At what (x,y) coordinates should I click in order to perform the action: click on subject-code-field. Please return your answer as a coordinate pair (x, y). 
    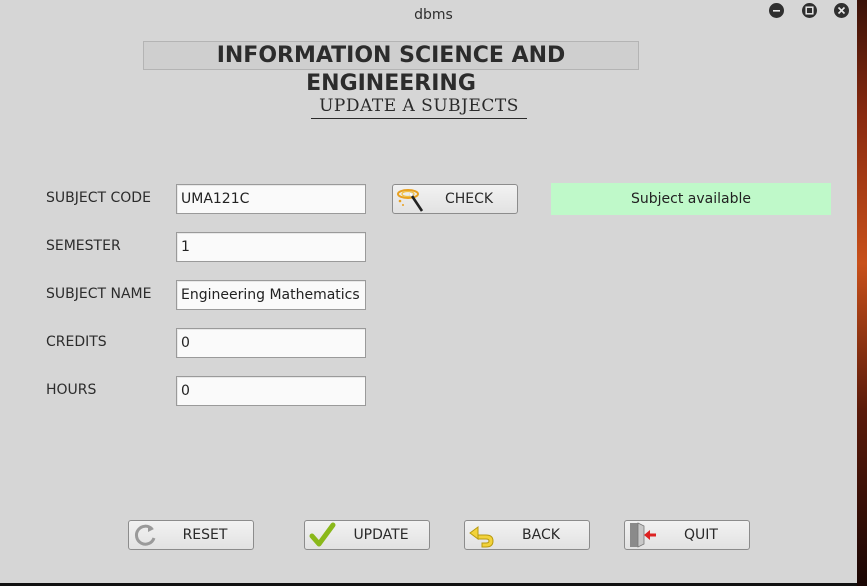
    Looking at the image, I should click on (271, 199).